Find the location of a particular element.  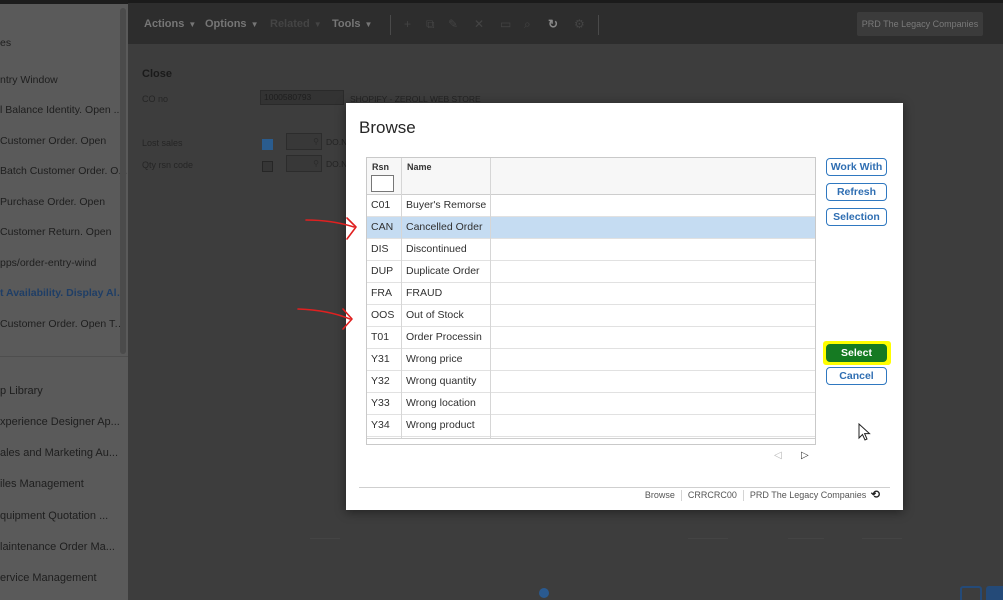

reason-name-cell: Buyer's Remorse is located at coordinates (446, 205).